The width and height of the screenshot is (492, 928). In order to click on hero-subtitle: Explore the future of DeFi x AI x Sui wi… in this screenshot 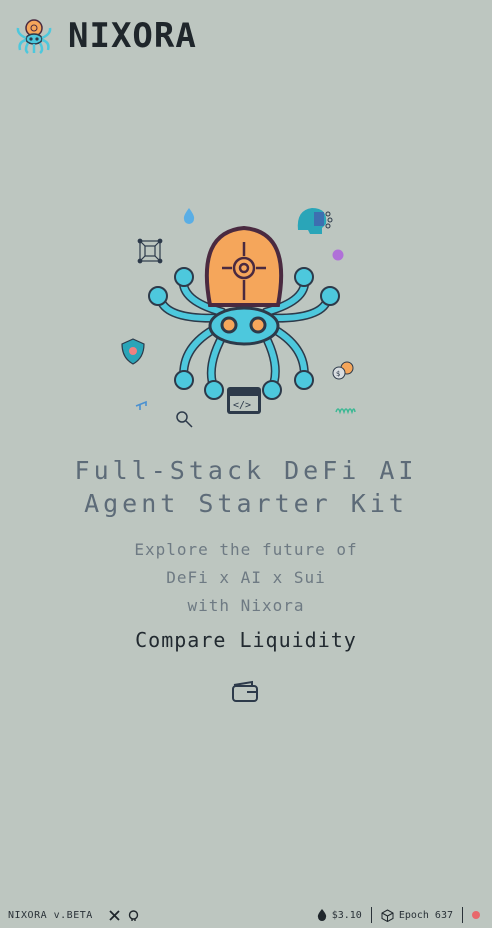, I will do `click(246, 578)`.